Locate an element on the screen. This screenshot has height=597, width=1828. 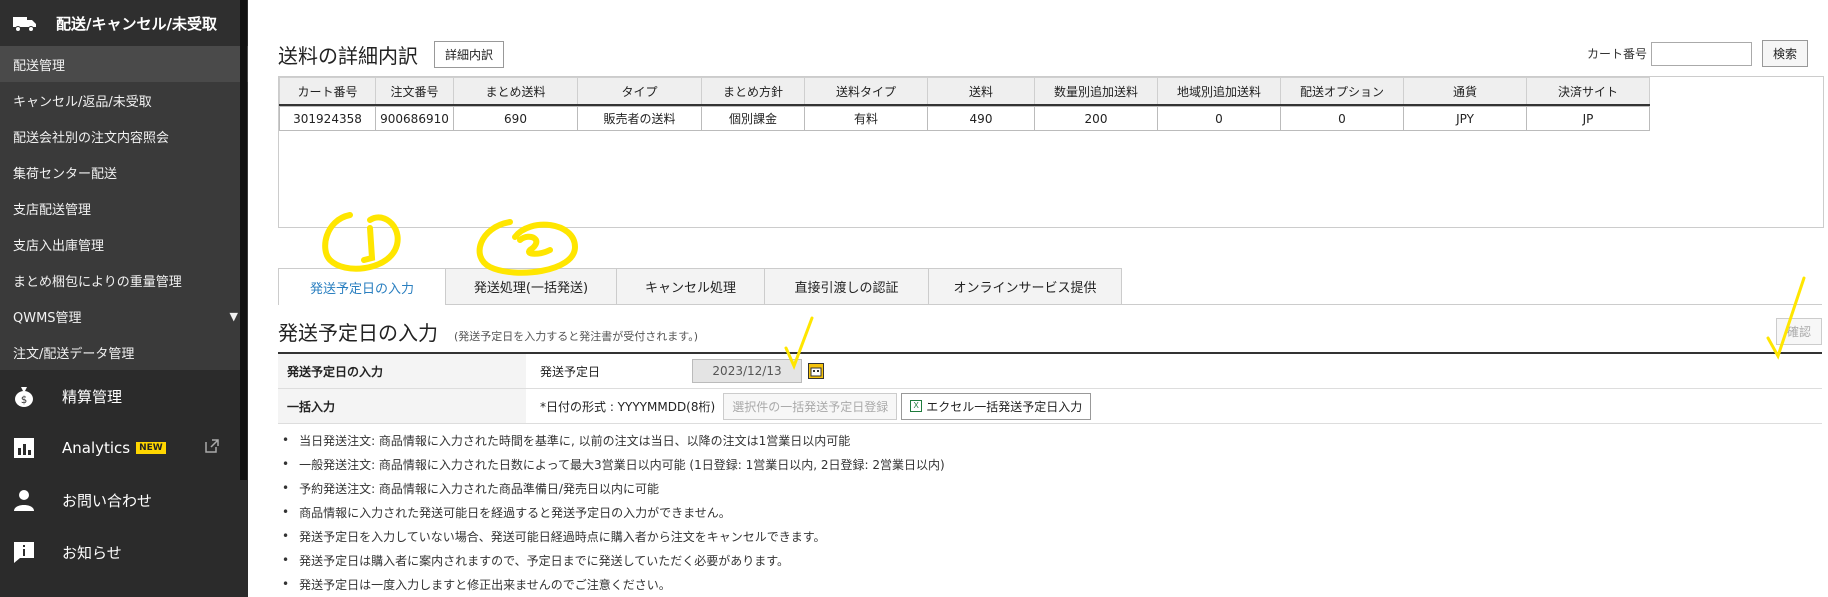
table-cell: 200 is located at coordinates (1096, 118).